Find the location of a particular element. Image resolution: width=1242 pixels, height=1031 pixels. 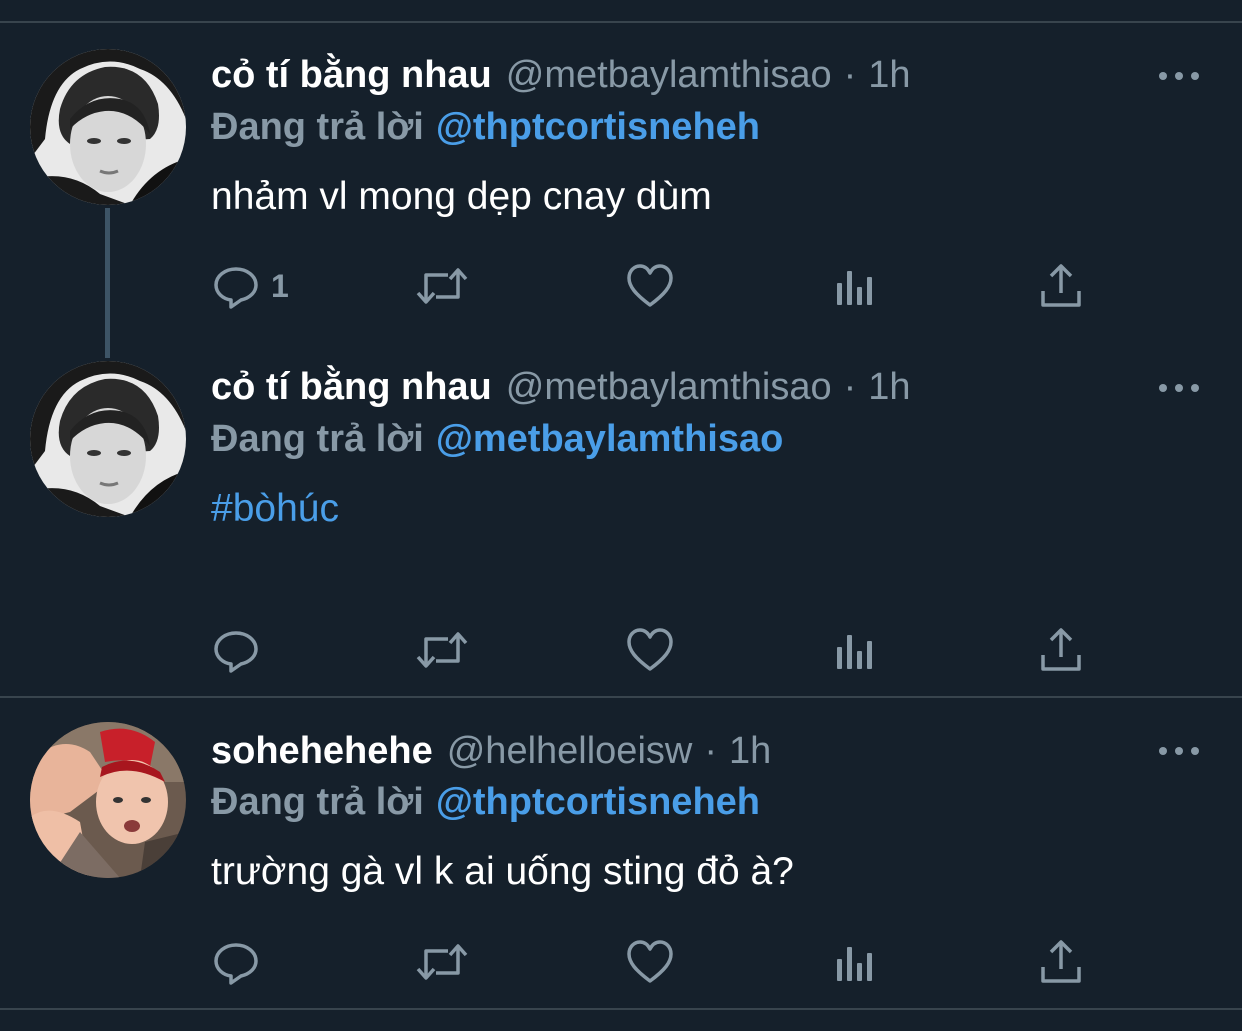

tweet-text: trường gà vl k ai uống sting đỏ à? is located at coordinates (502, 871).